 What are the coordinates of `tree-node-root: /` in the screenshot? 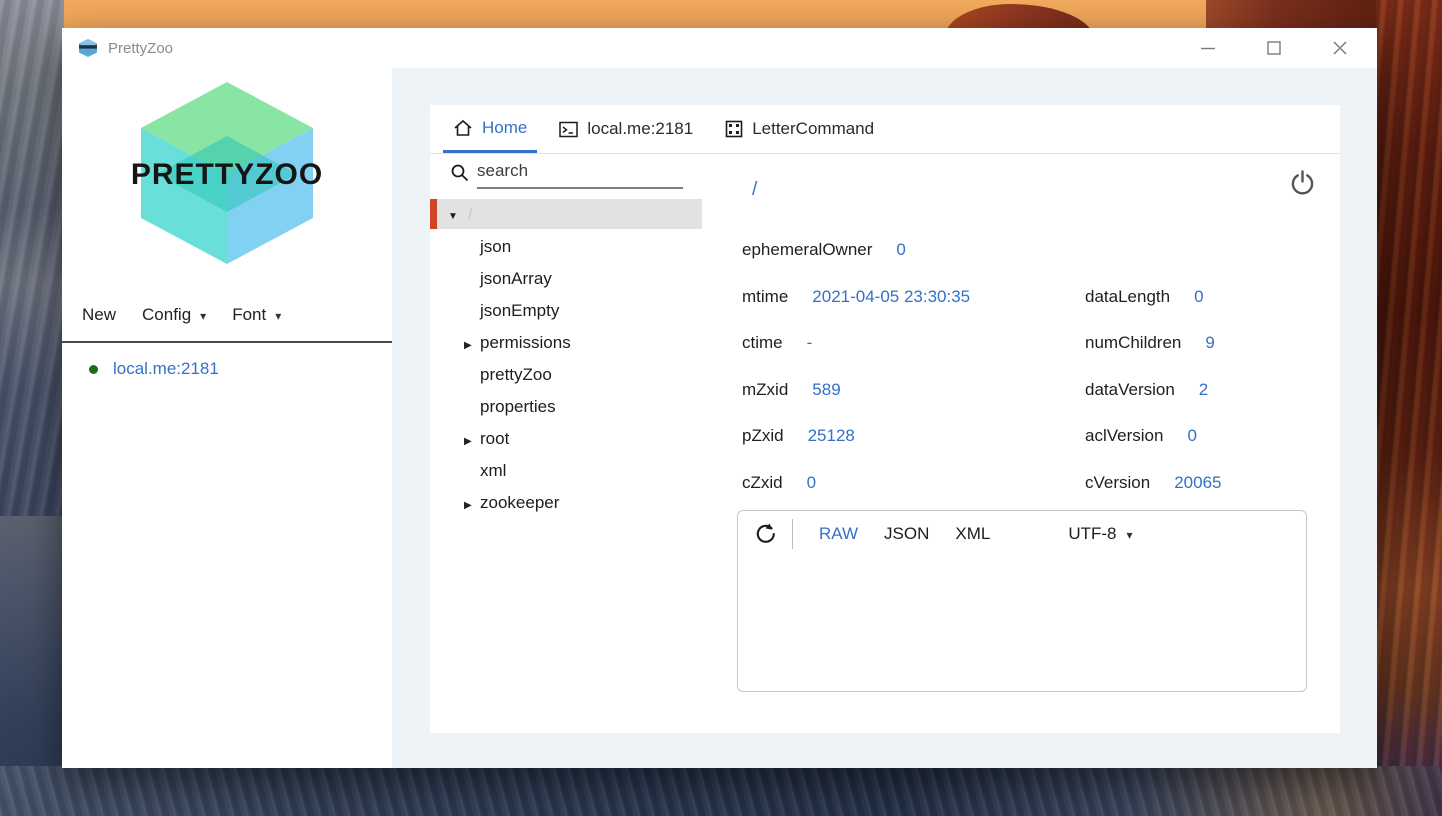 It's located at (566, 214).